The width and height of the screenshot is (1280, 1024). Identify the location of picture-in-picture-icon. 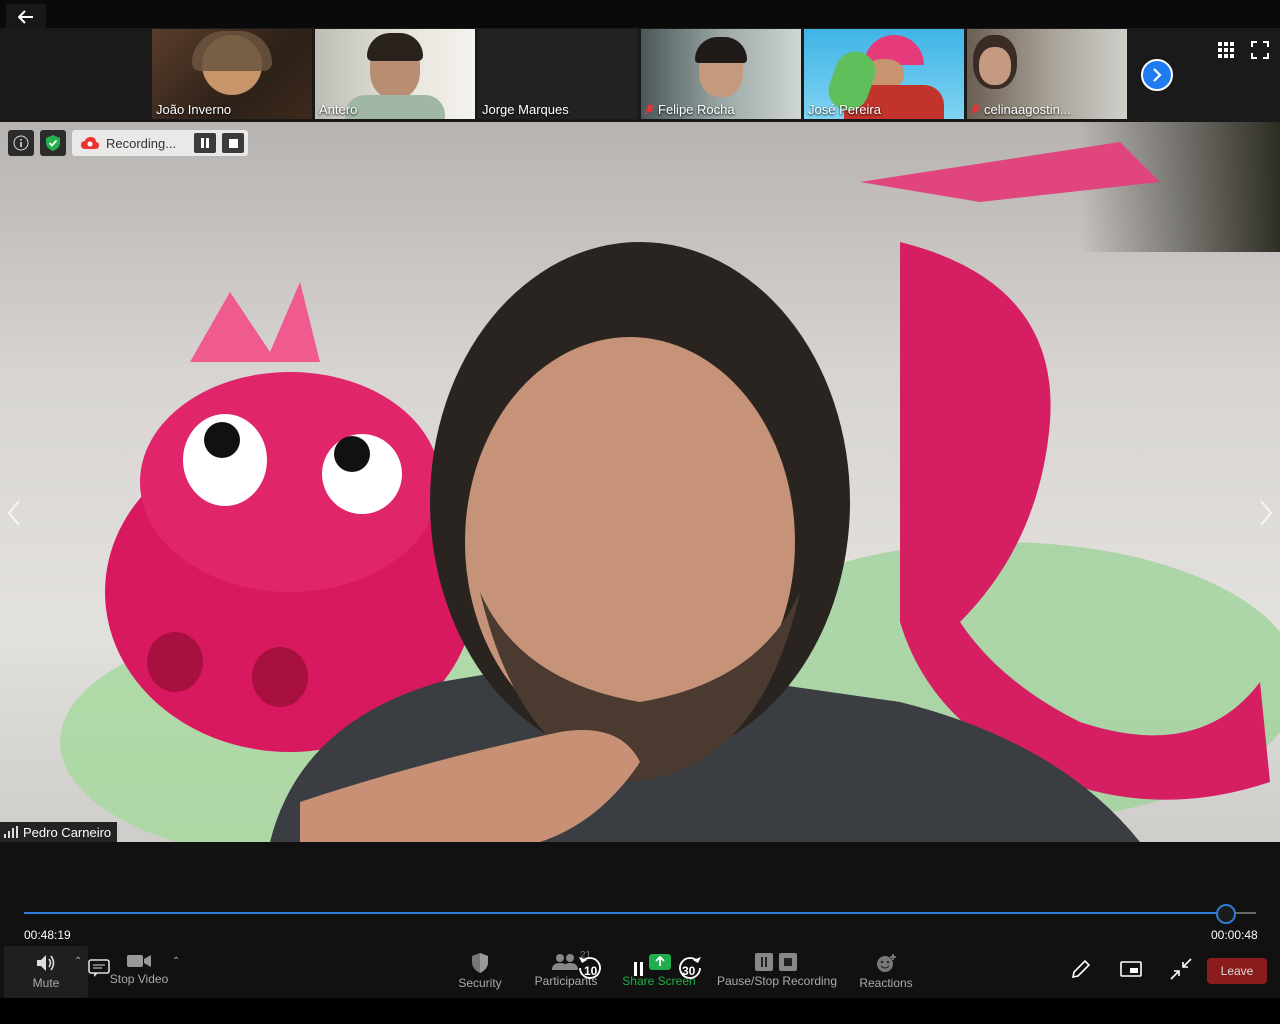
(1131, 969).